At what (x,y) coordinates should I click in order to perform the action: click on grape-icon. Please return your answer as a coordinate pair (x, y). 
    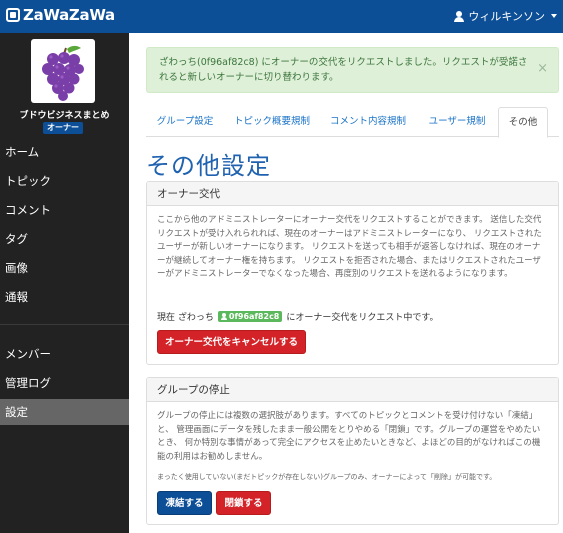
    Looking at the image, I should click on (63, 73).